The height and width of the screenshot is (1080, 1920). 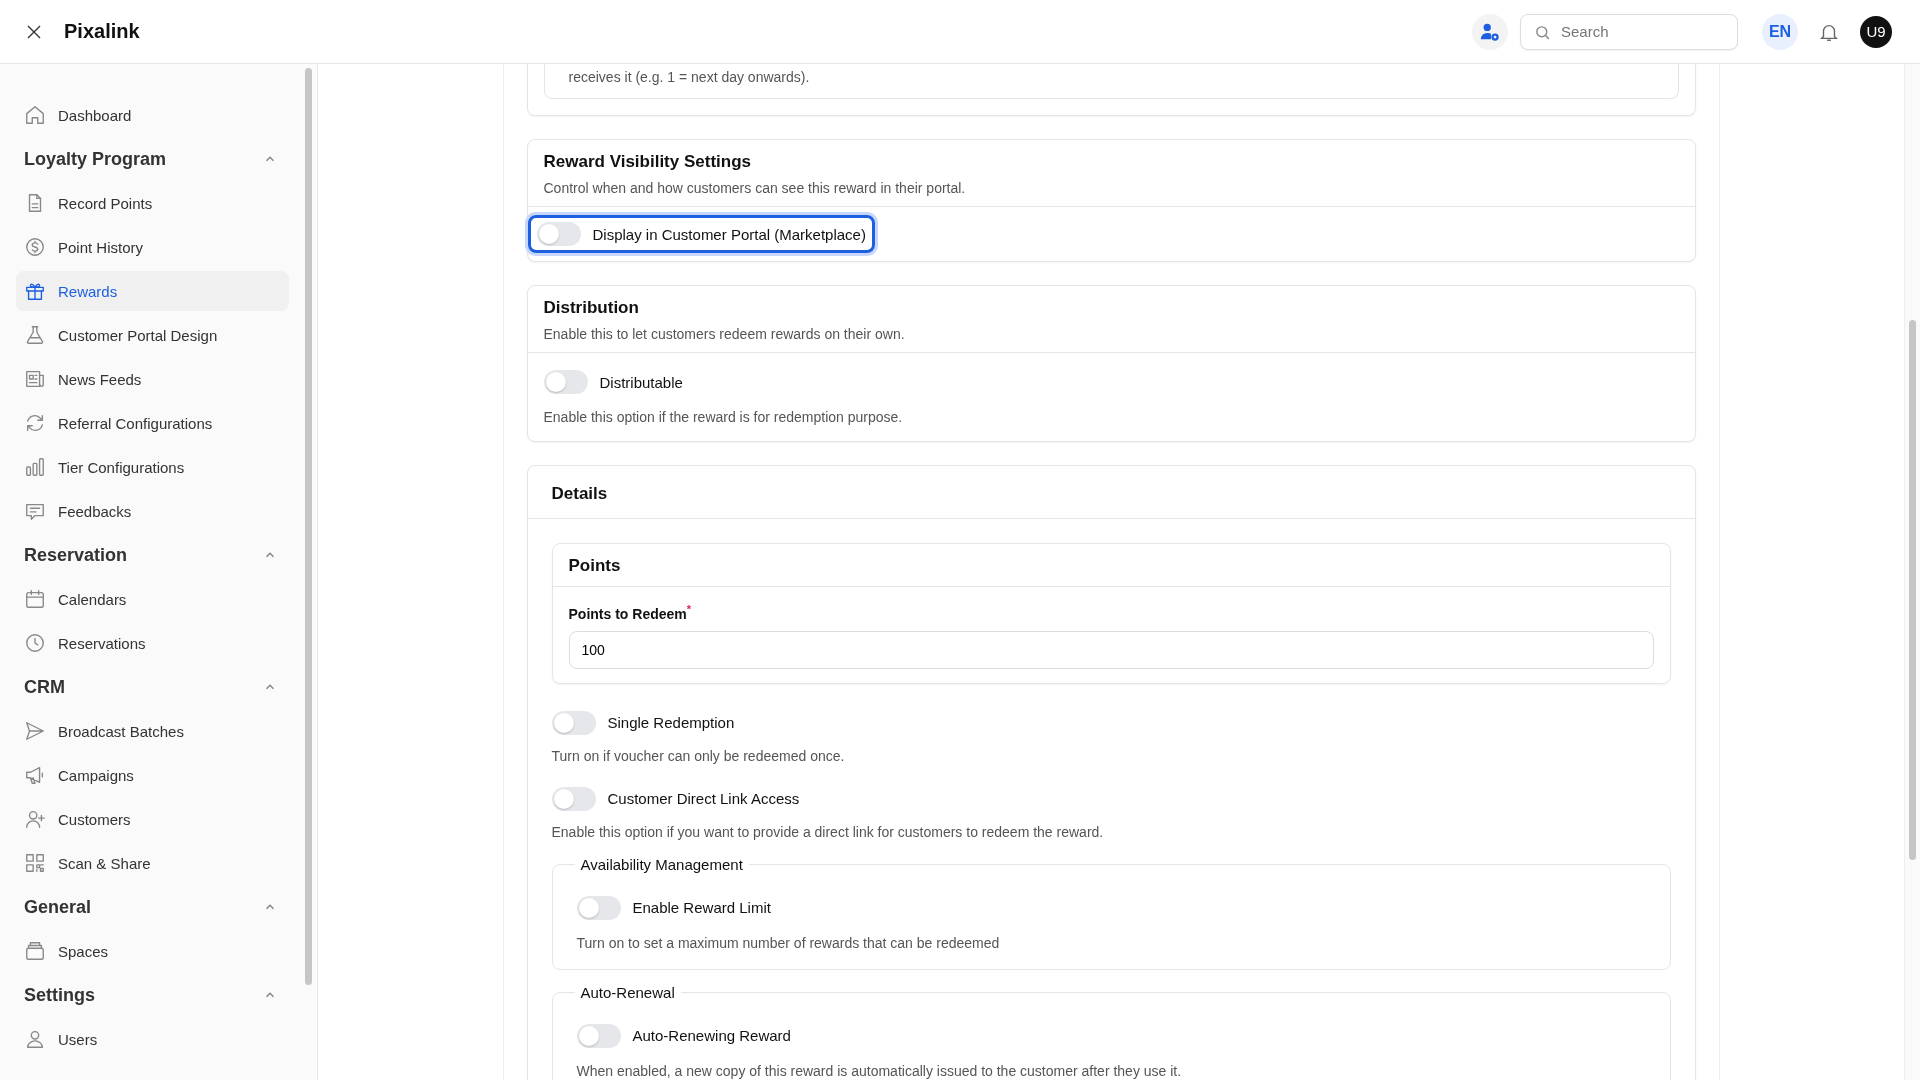 I want to click on user-avatar: U9, so click(x=1876, y=31).